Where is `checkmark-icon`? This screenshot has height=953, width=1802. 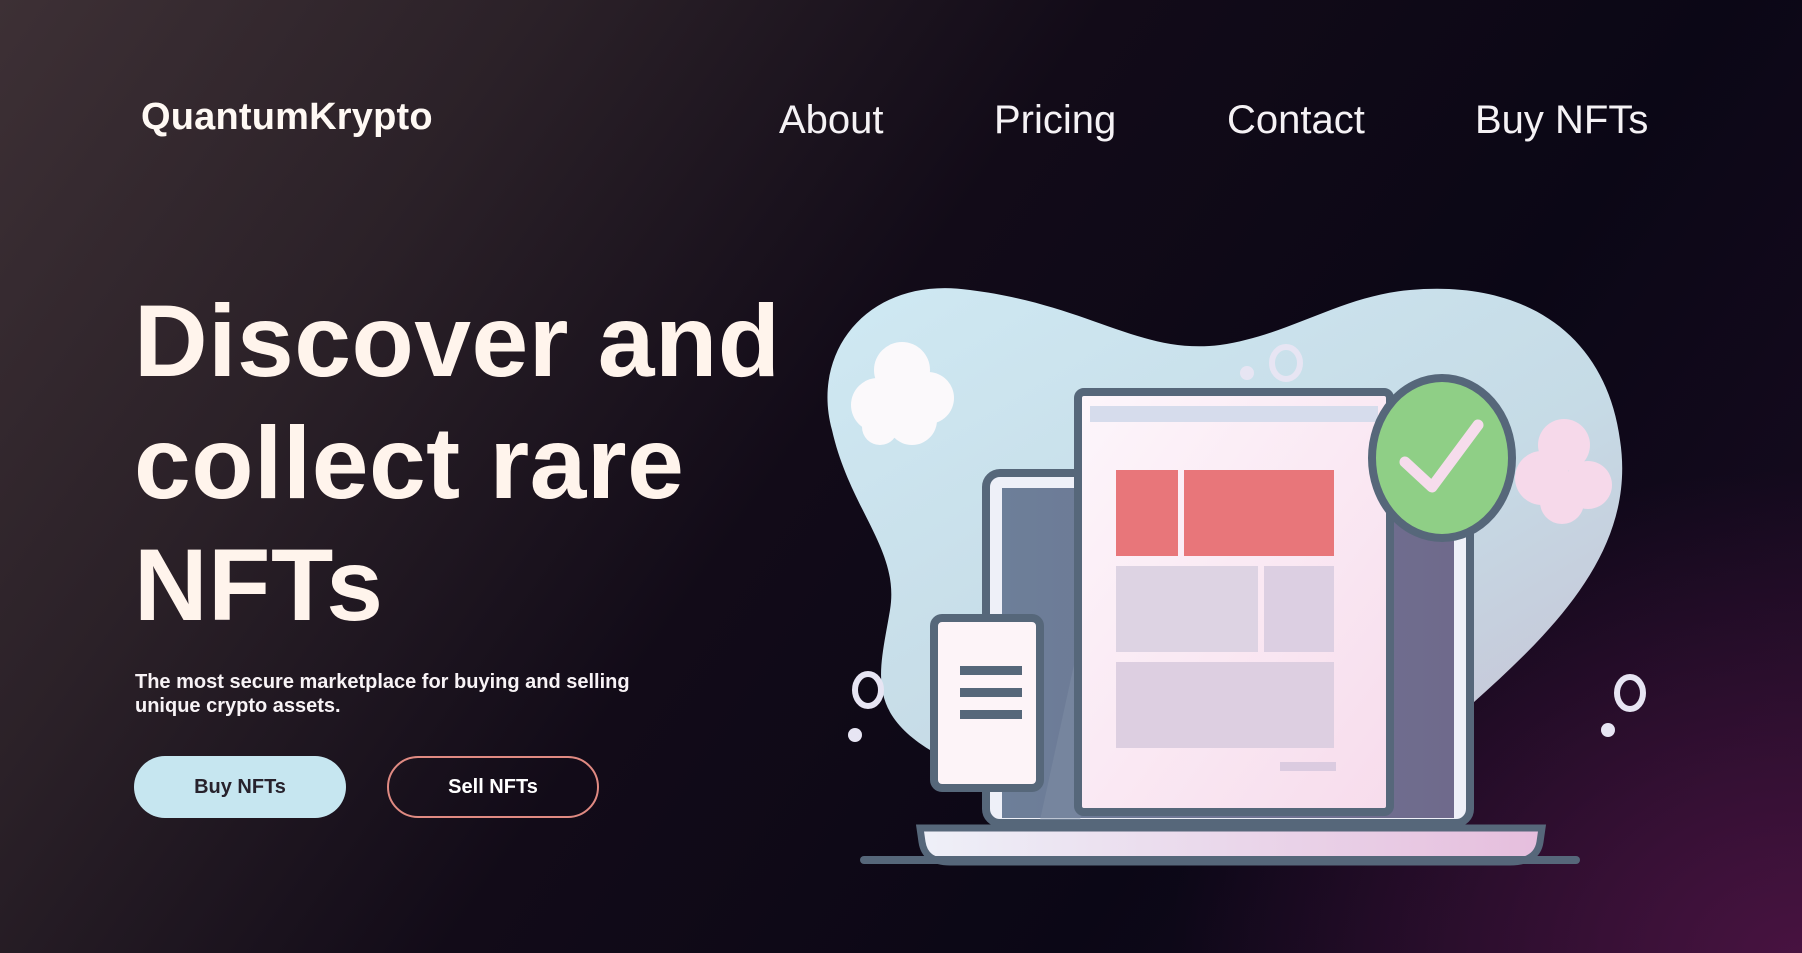 checkmark-icon is located at coordinates (1442, 458).